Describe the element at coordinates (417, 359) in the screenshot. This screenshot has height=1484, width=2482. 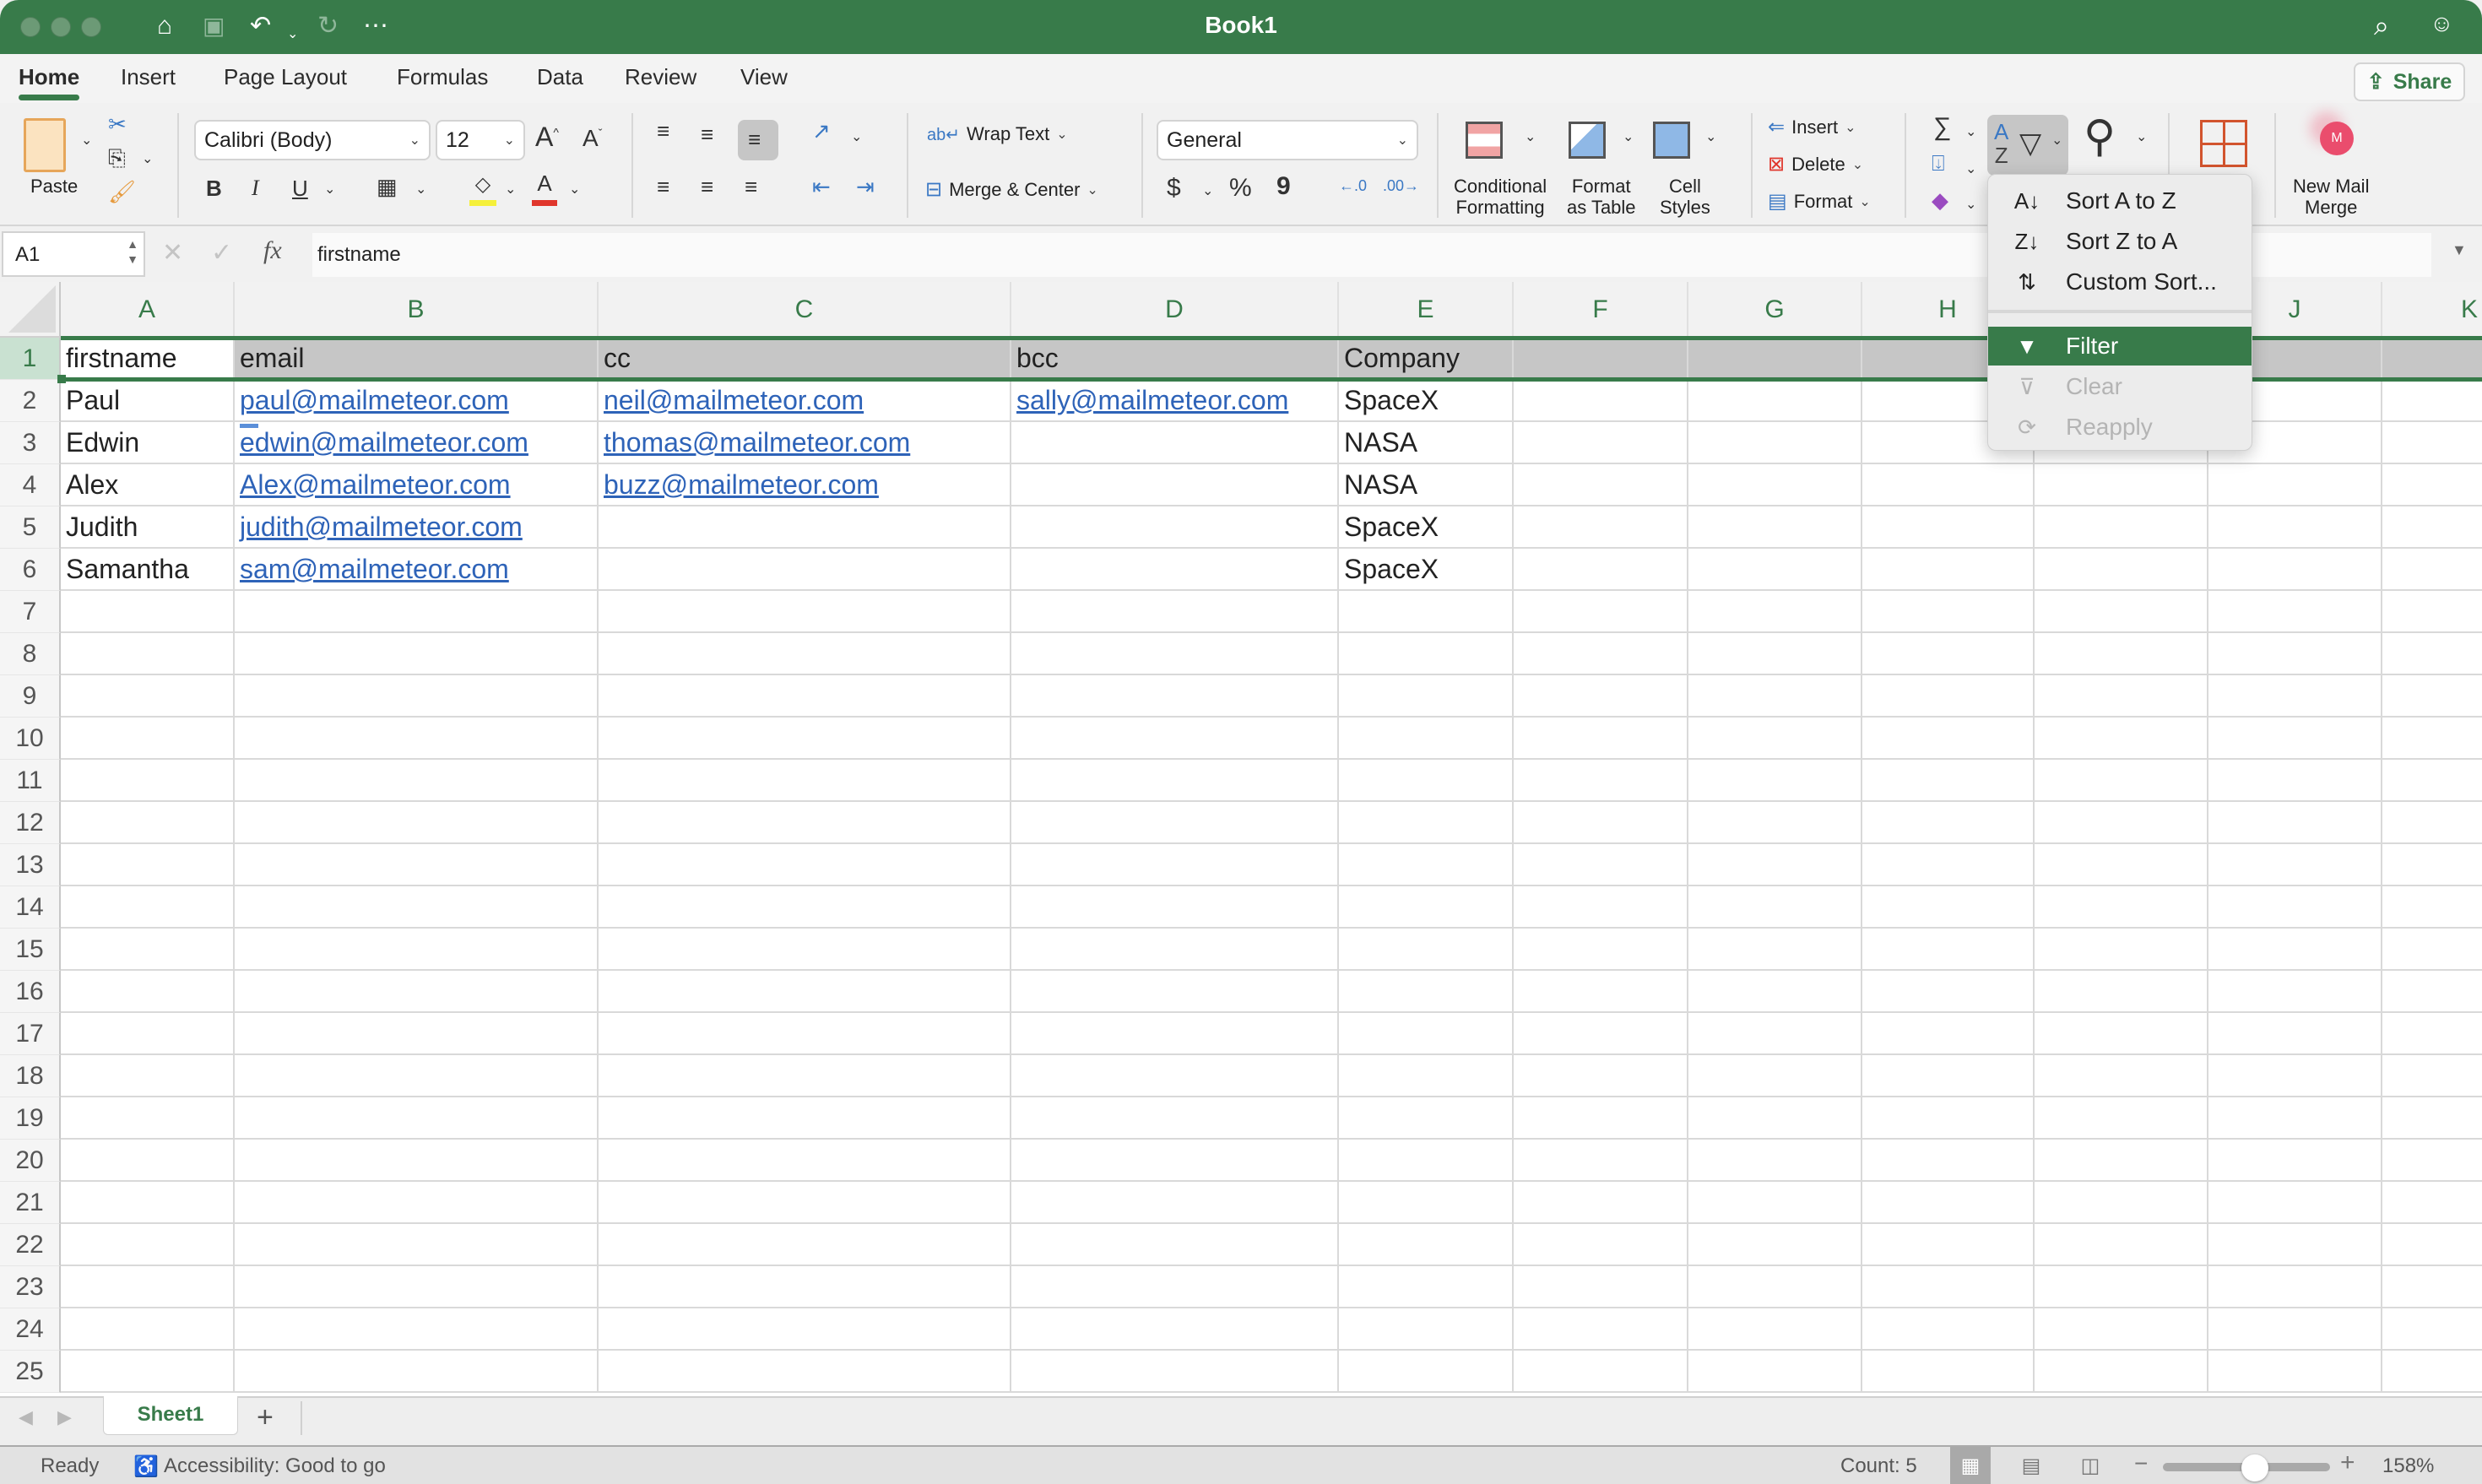
I see `cell-b1: email` at that location.